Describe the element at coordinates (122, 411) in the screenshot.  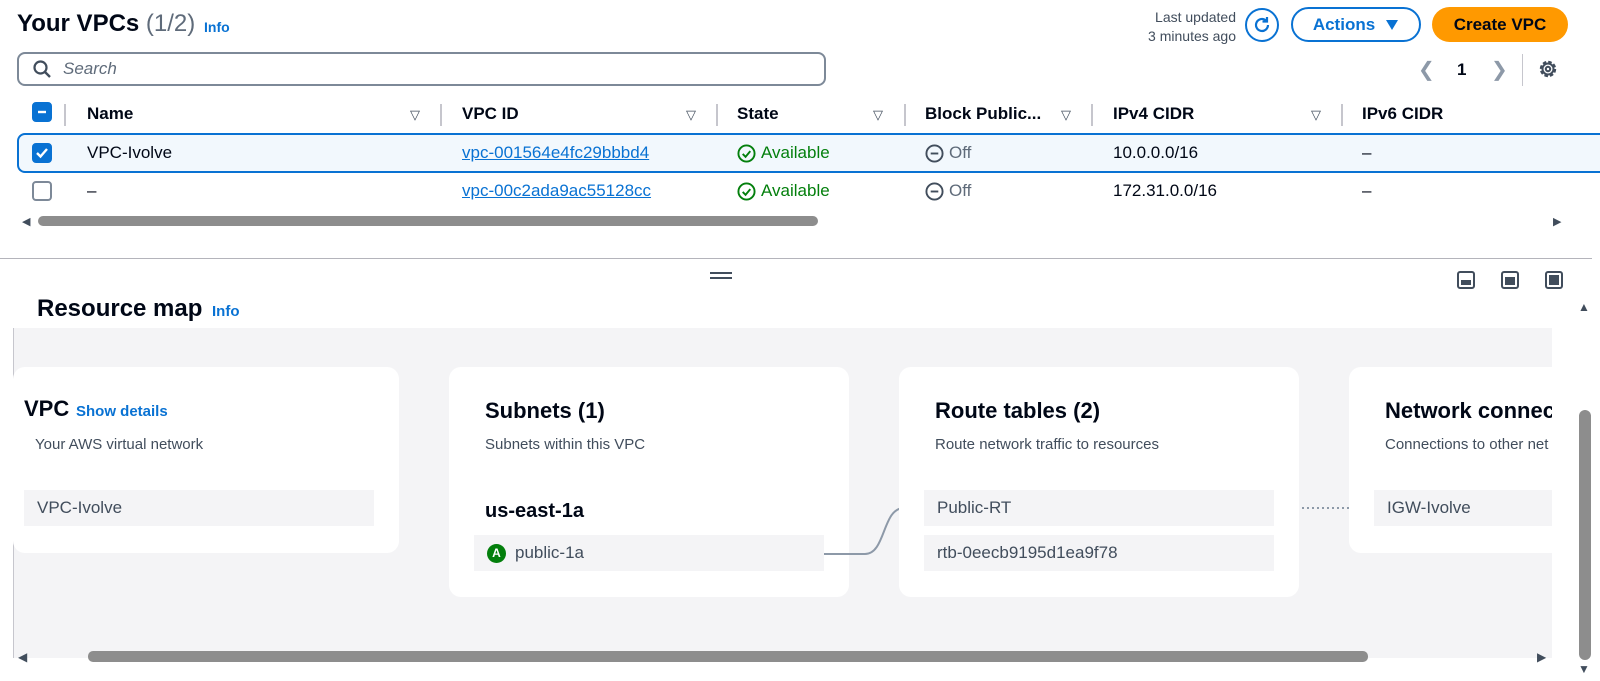
I see `show-details-link: Show details` at that location.